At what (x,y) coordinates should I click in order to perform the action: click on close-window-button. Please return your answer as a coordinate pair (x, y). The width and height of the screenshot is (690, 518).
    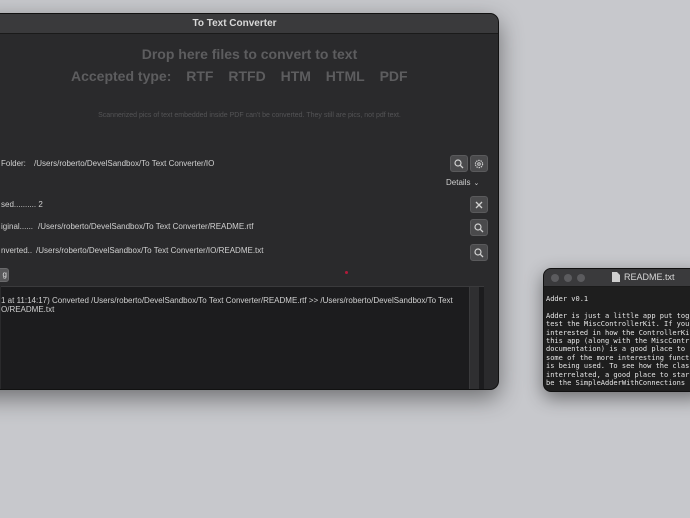
    Looking at the image, I should click on (555, 278).